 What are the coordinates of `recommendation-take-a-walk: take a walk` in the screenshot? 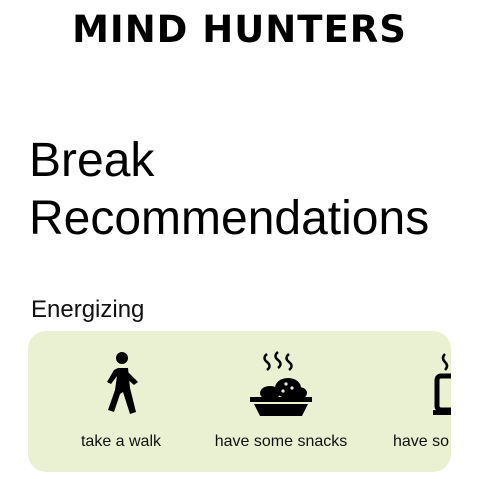 It's located at (121, 401).